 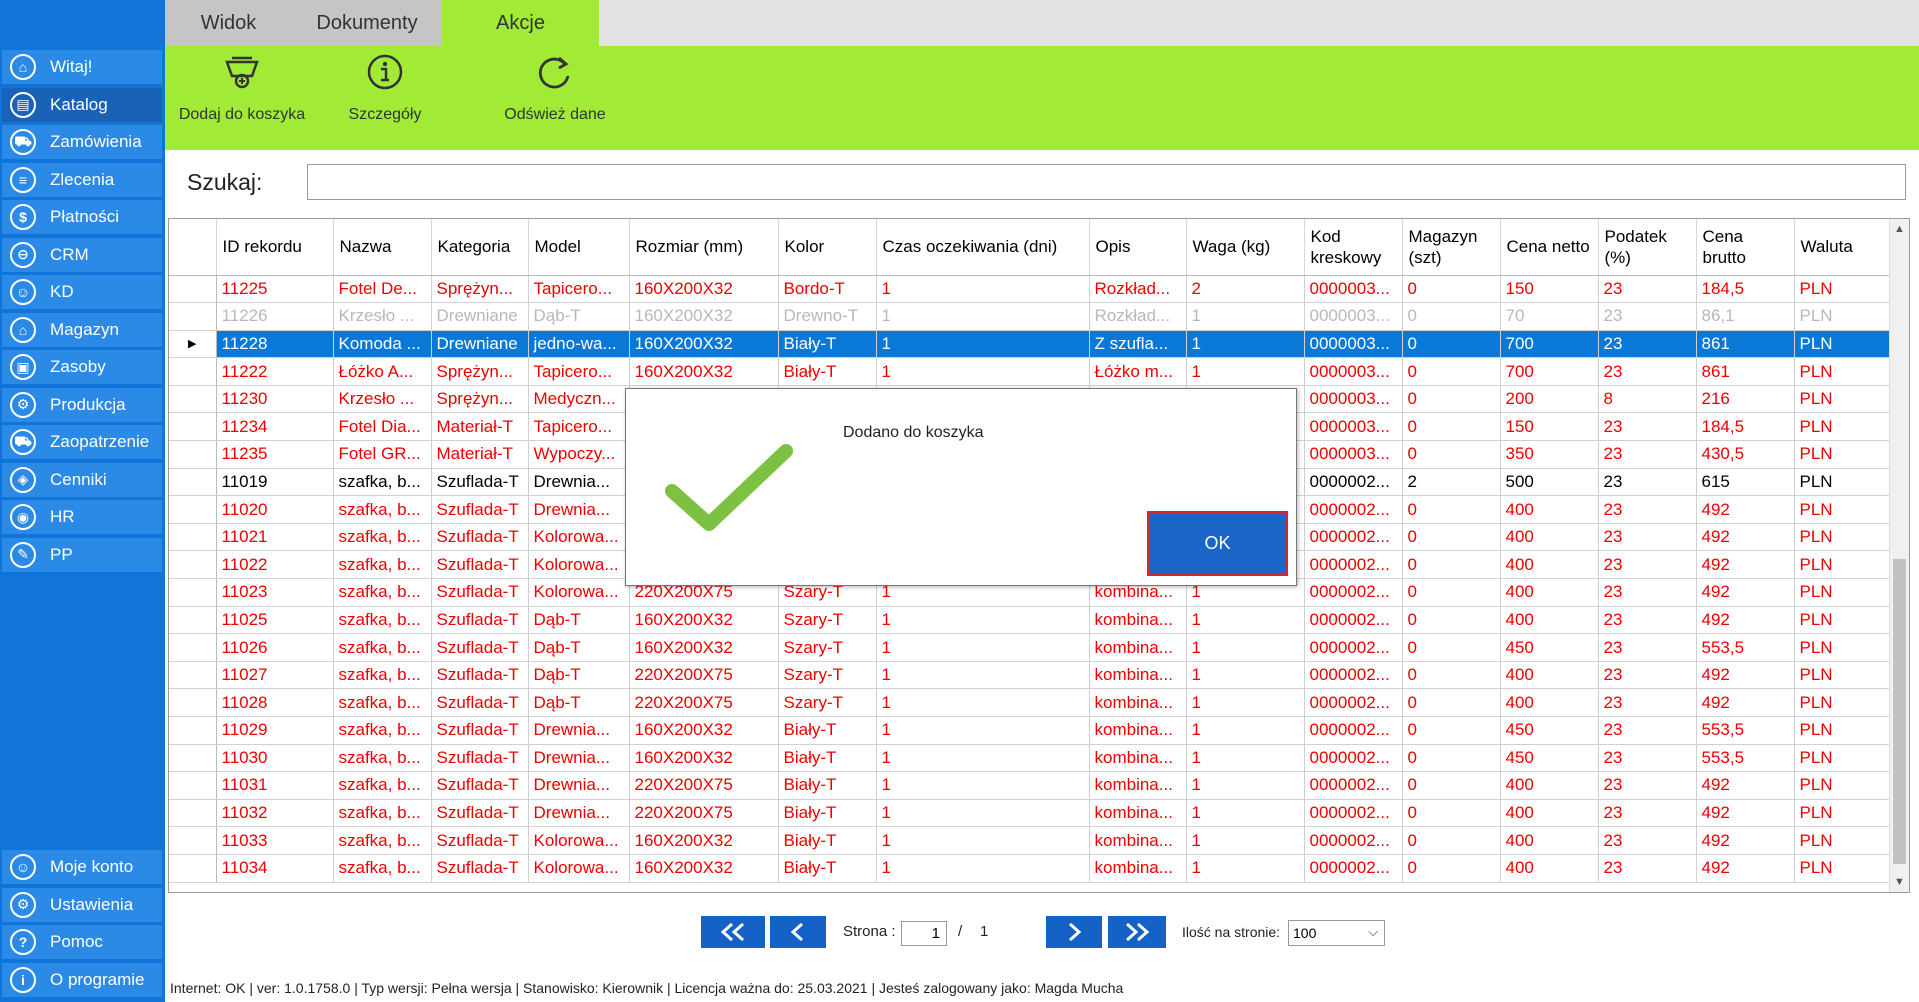 I want to click on column-header: Podatek (%), so click(x=1647, y=247).